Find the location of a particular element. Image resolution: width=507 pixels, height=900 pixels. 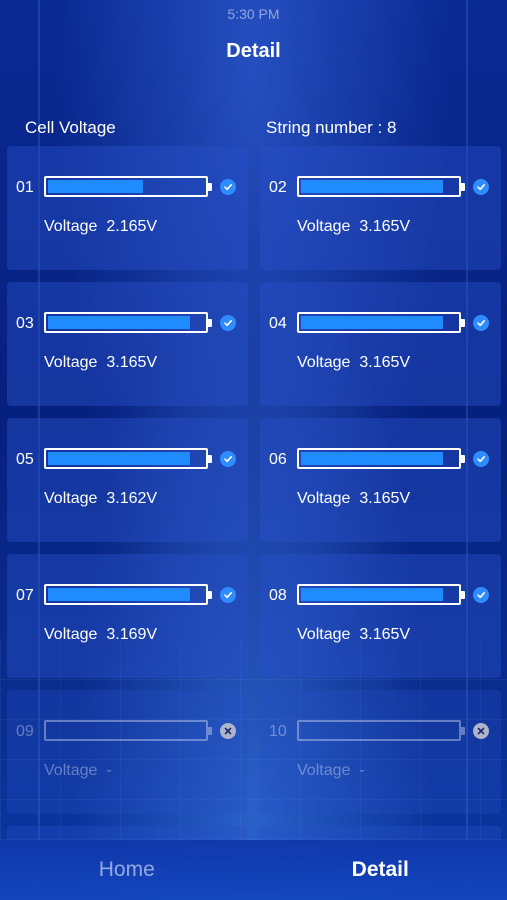

voltage-value: 3.162V is located at coordinates (132, 498).